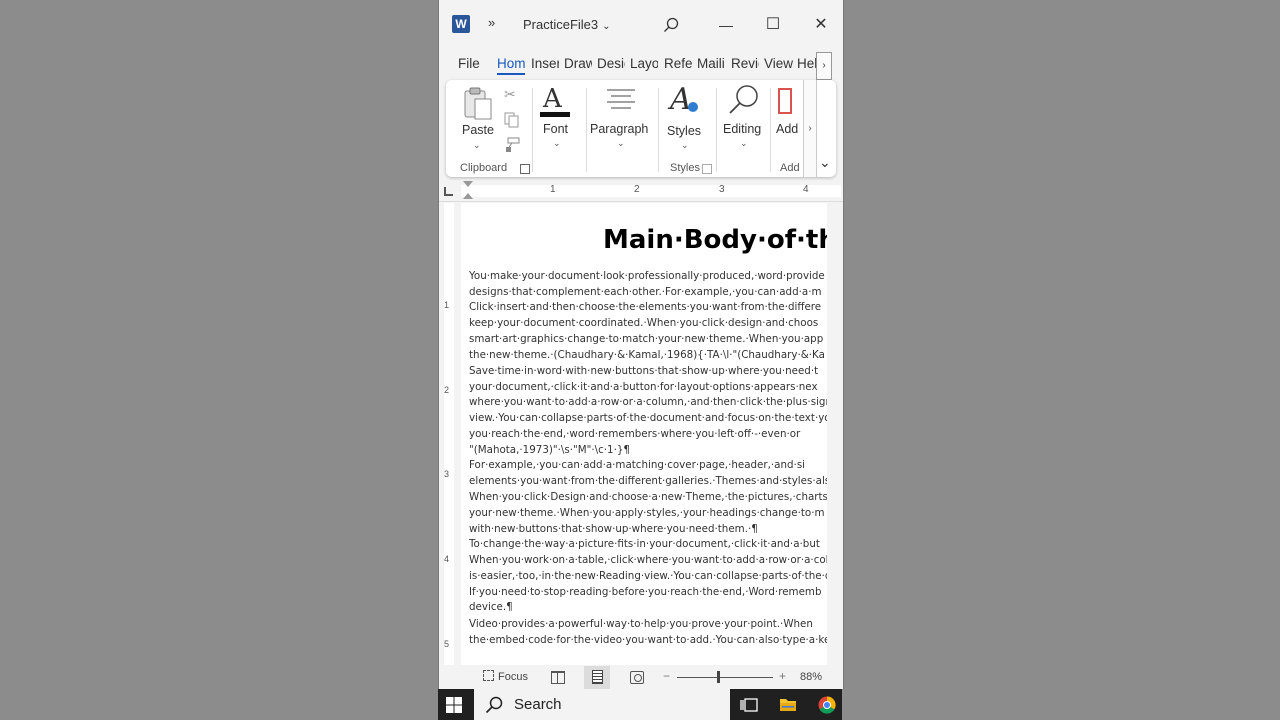 Image resolution: width=1280 pixels, height=720 pixels. What do you see at coordinates (681, 99) in the screenshot?
I see `styles-icon: A` at bounding box center [681, 99].